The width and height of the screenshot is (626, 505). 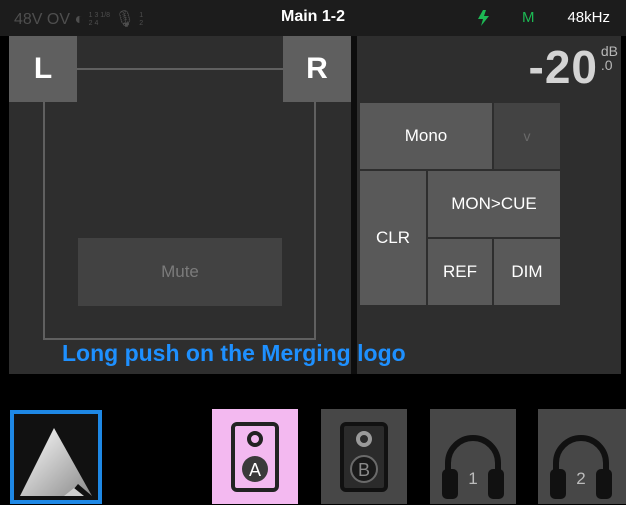 I want to click on mode-indicator: M, so click(x=528, y=17).